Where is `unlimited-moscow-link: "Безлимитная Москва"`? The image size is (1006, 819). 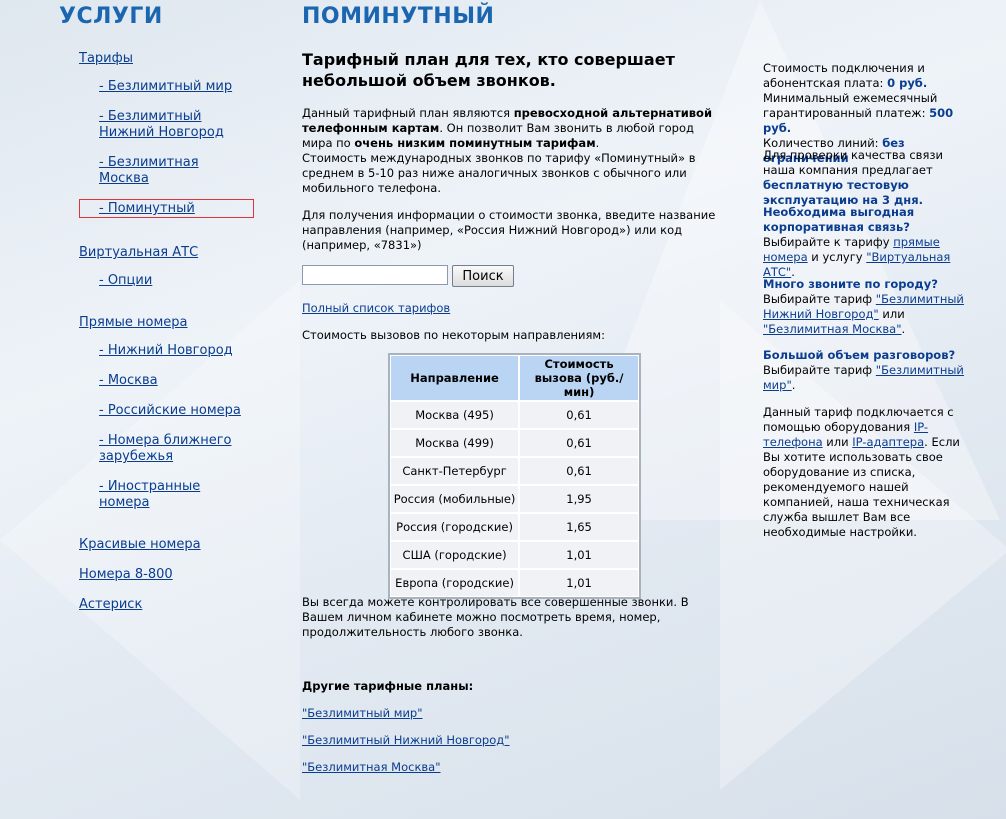
unlimited-moscow-link: "Безлимитная Москва" is located at coordinates (832, 329).